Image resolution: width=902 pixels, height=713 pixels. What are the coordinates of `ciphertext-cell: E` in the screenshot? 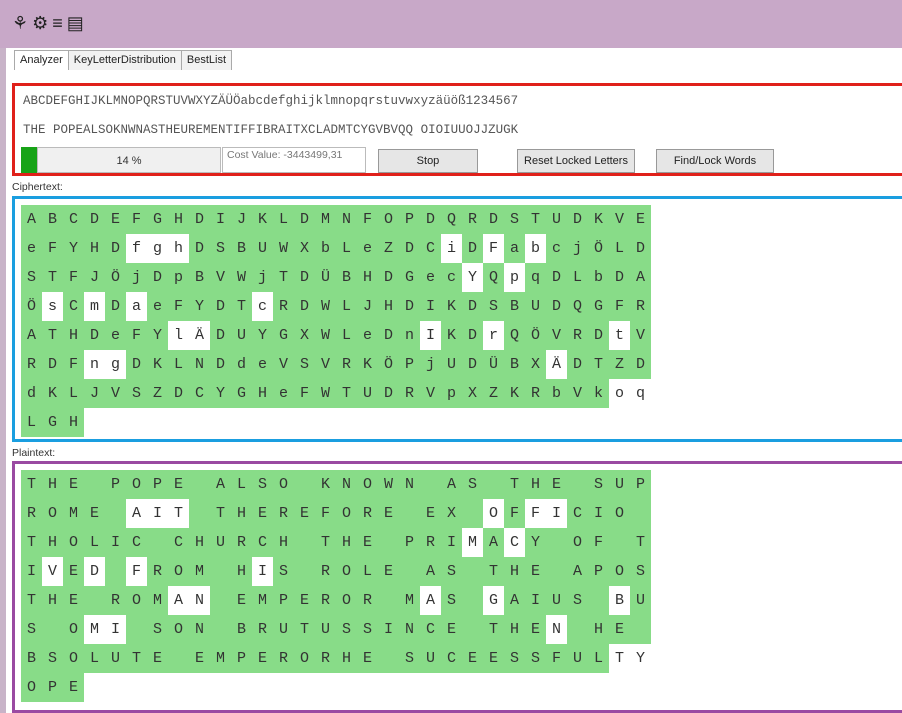 It's located at (640, 219).